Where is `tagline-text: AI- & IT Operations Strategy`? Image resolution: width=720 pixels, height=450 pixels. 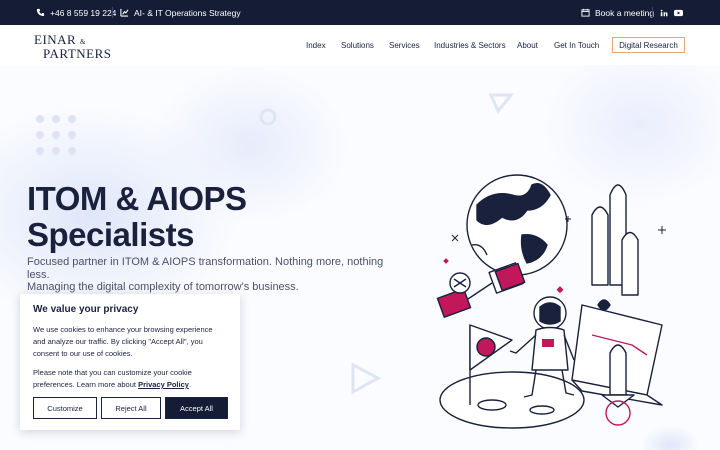 tagline-text: AI- & IT Operations Strategy is located at coordinates (187, 12).